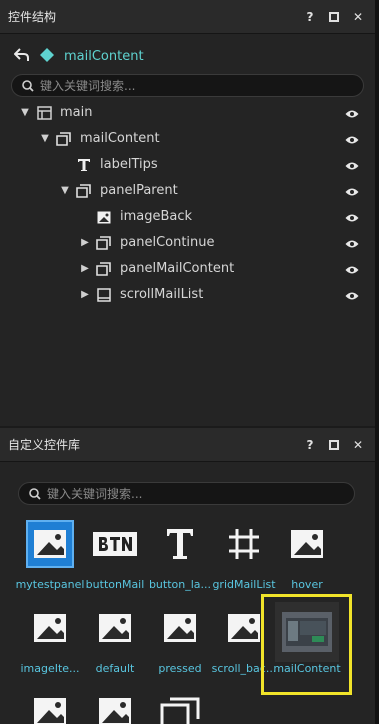  What do you see at coordinates (104, 56) in the screenshot?
I see `breadcrumb-label: mailContent` at bounding box center [104, 56].